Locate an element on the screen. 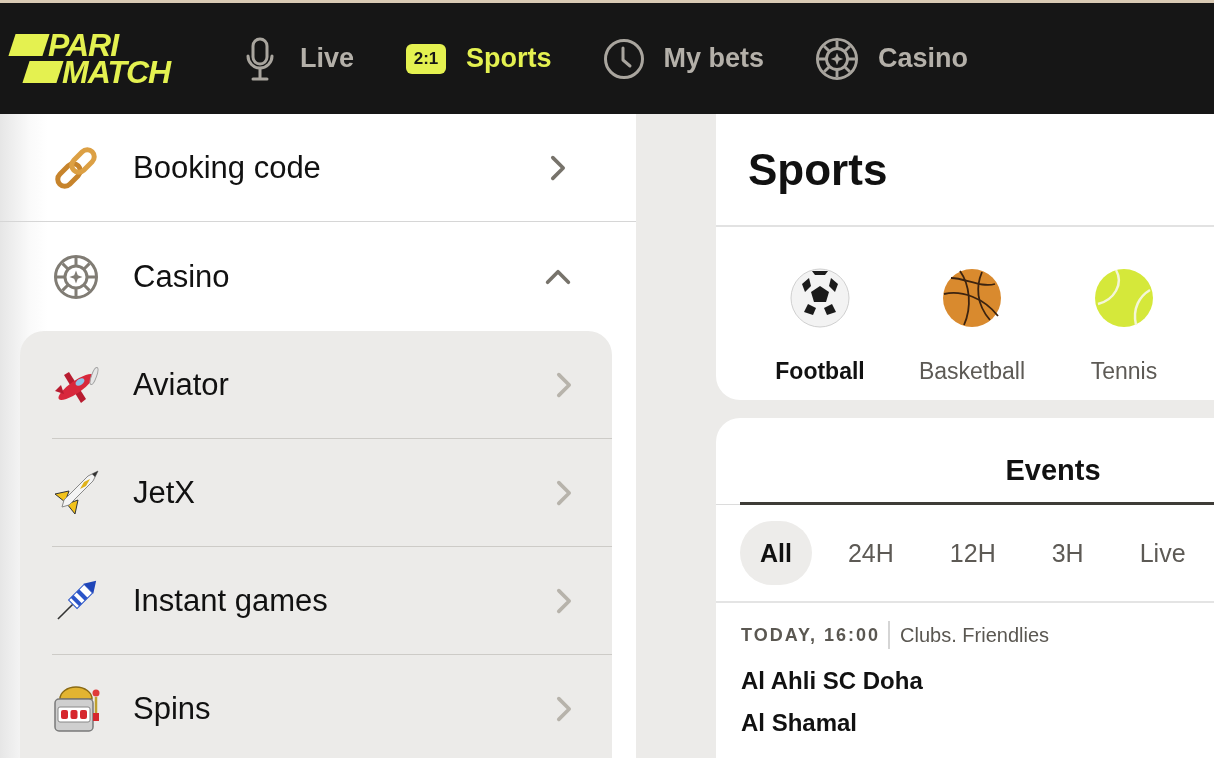 The height and width of the screenshot is (758, 1214). time-filter: 24H is located at coordinates (870, 553).